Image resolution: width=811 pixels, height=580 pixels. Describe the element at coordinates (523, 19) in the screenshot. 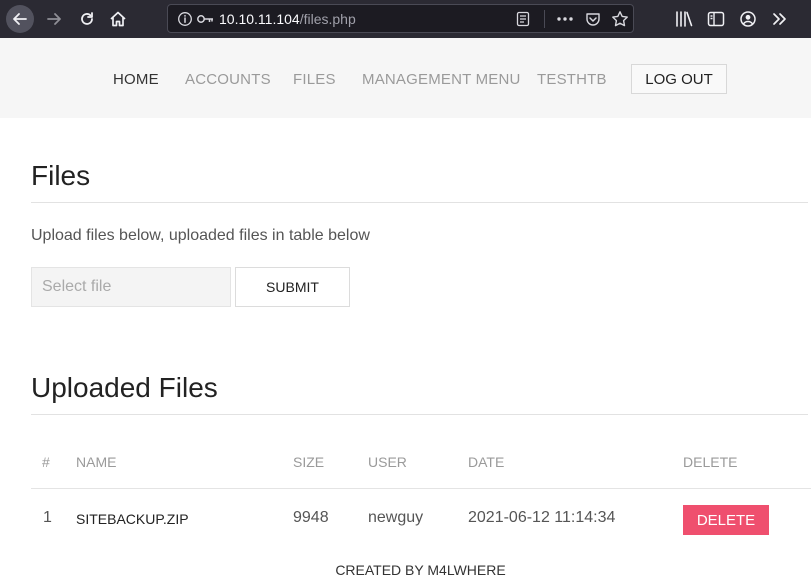

I see `reader-icon` at that location.